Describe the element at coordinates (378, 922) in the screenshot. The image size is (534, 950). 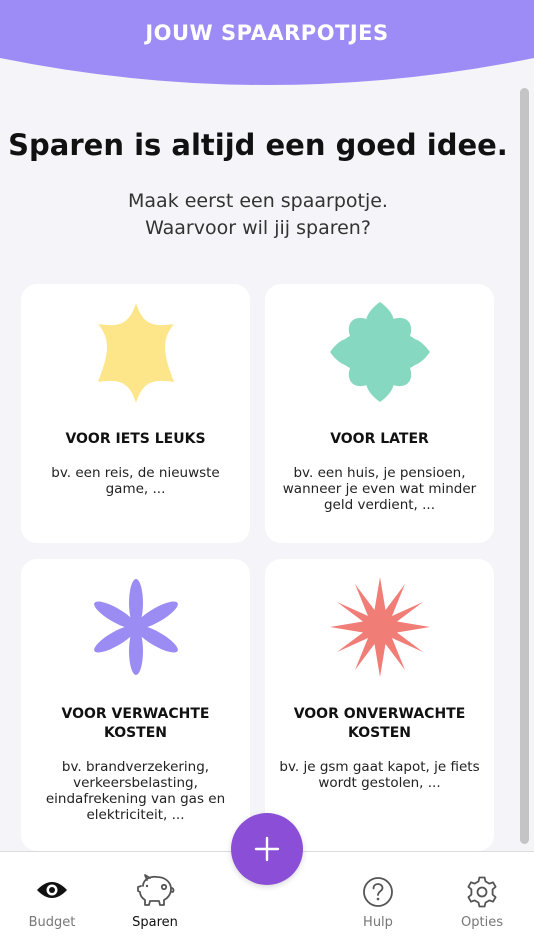
I see `nav-label: Hulp` at that location.